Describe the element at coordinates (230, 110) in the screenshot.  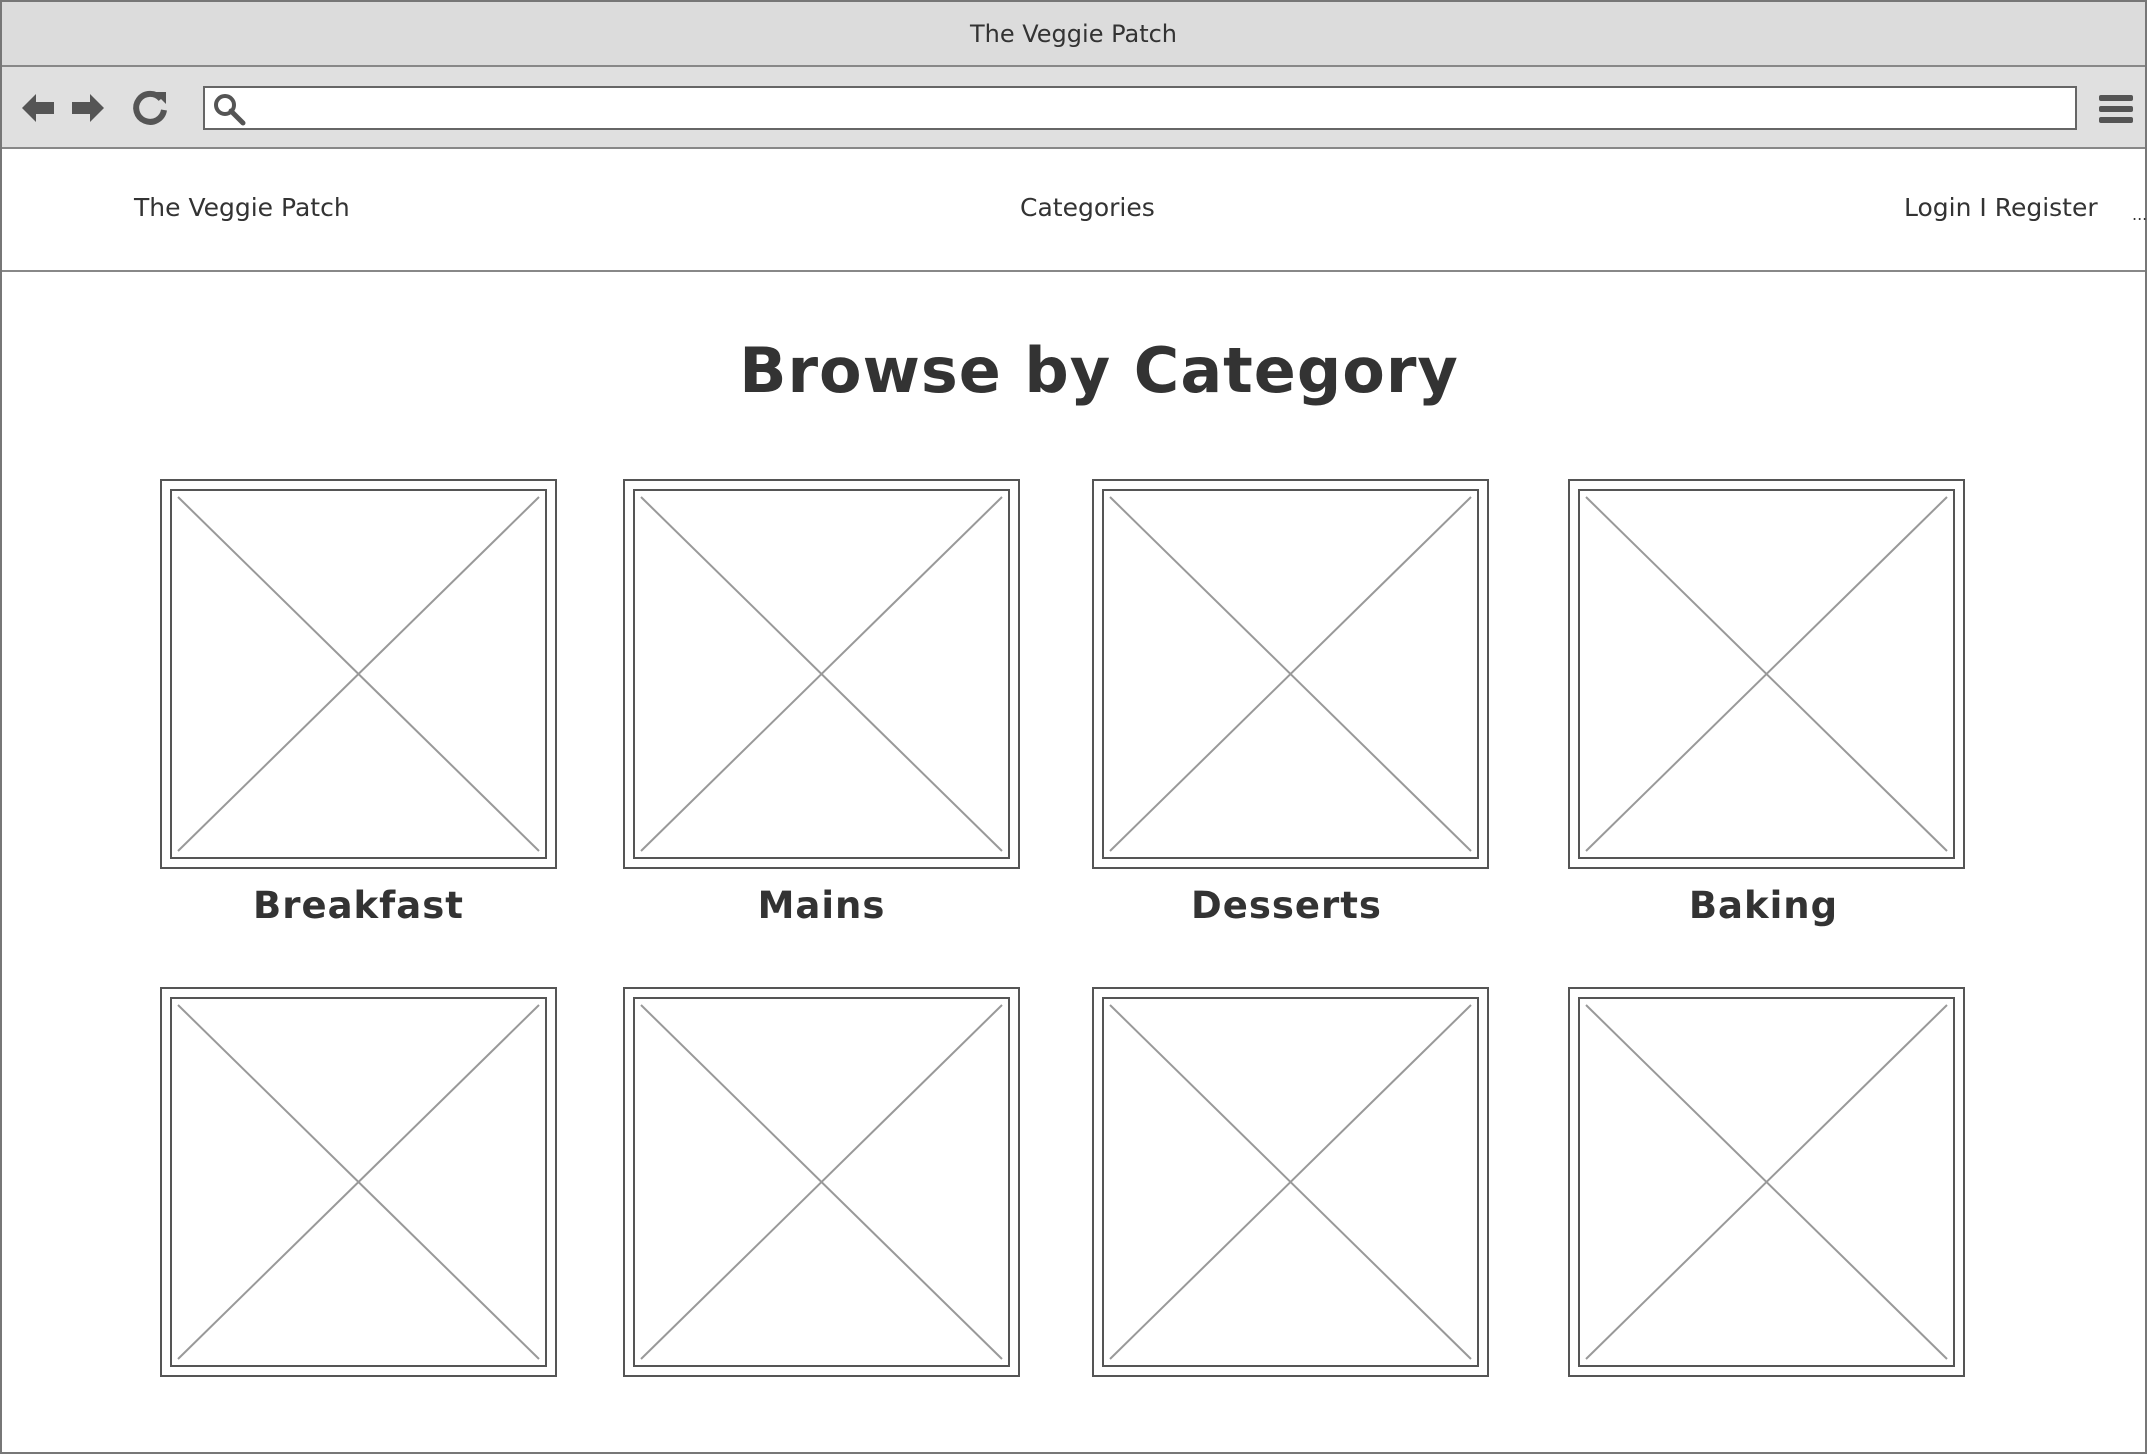
I see `search-icon` at that location.